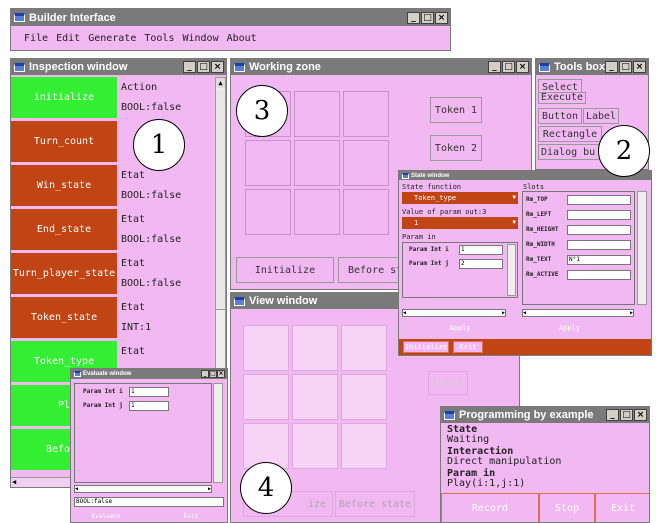 This screenshot has height=523, width=656. What do you see at coordinates (490, 507) in the screenshot?
I see `record-button: Record` at bounding box center [490, 507].